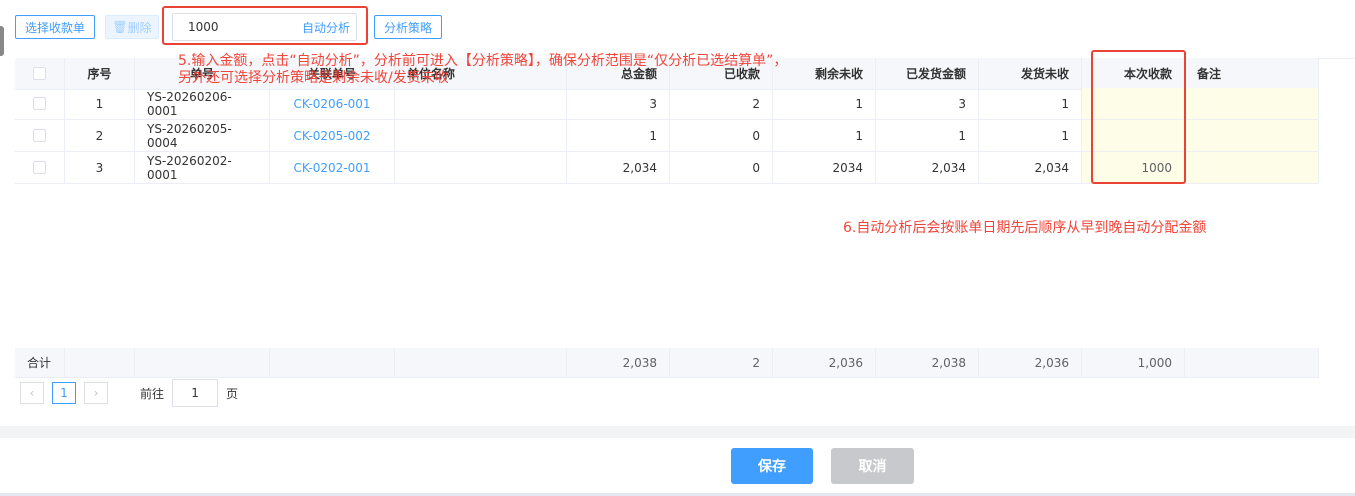 The width and height of the screenshot is (1355, 496). Describe the element at coordinates (1051, 362) in the screenshot. I see `cell-text: 2,036` at that location.